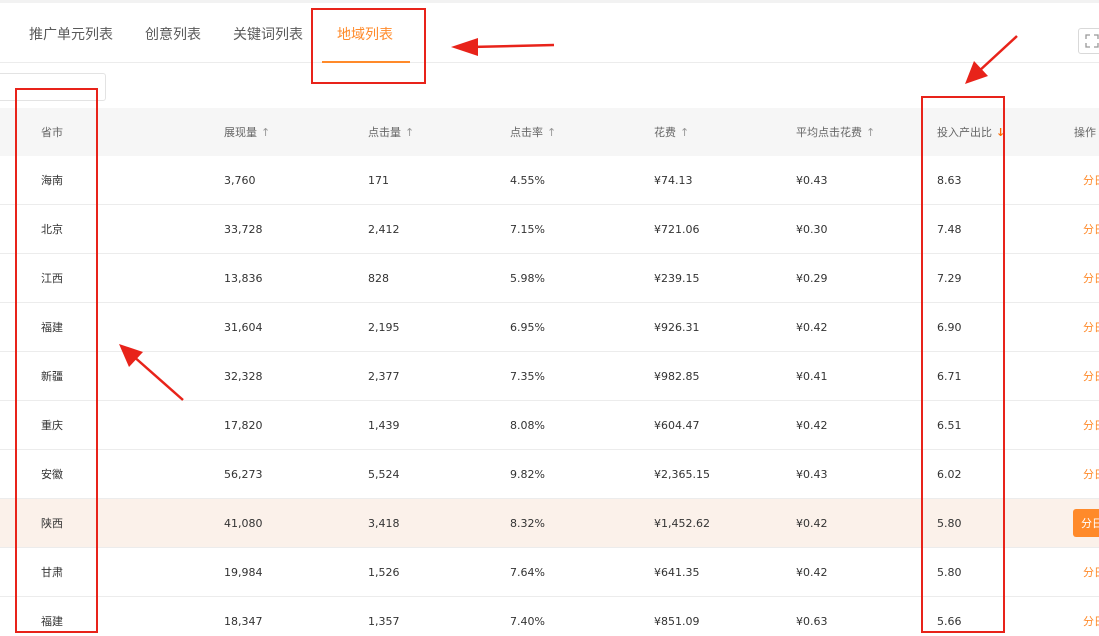  What do you see at coordinates (533, 132) in the screenshot?
I see `column-header-ctr: 点击率 ↑` at bounding box center [533, 132].